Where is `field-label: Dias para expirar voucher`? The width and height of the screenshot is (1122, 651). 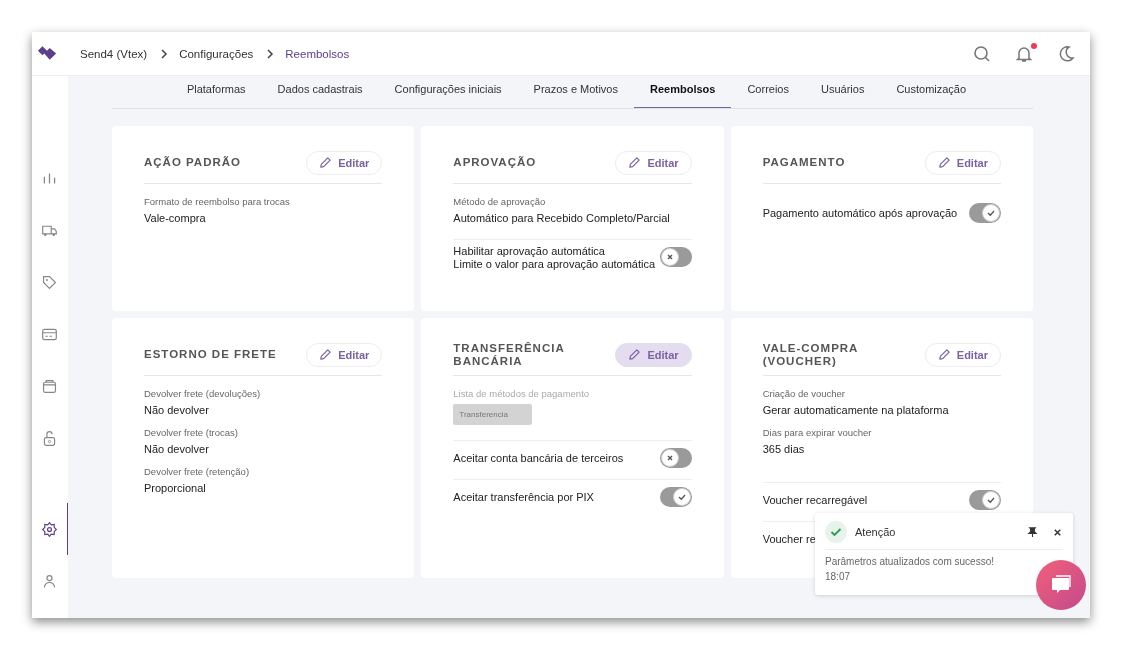 field-label: Dias para expirar voucher is located at coordinates (817, 432).